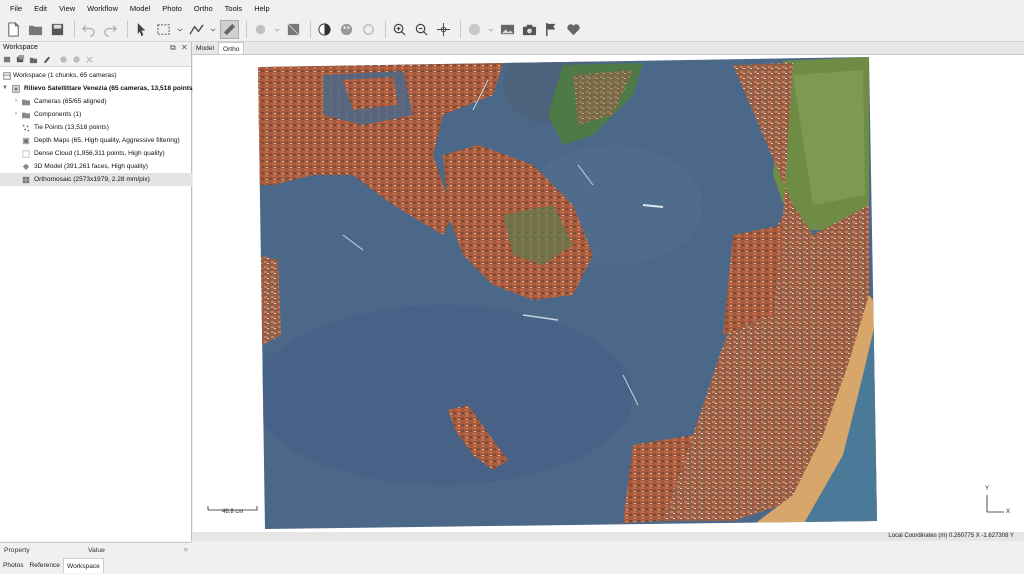  What do you see at coordinates (995, 504) in the screenshot?
I see `axes-indicator` at bounding box center [995, 504].